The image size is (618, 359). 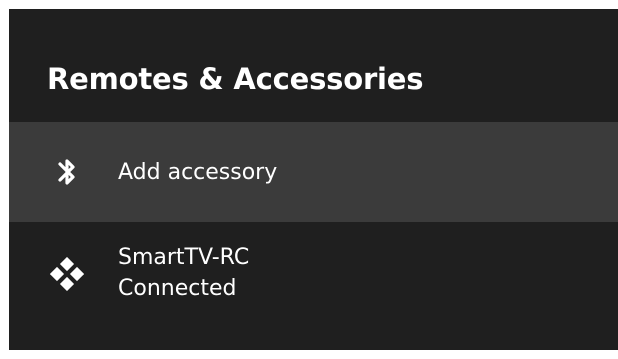 What do you see at coordinates (67, 274) in the screenshot?
I see `gamepad-icon` at bounding box center [67, 274].